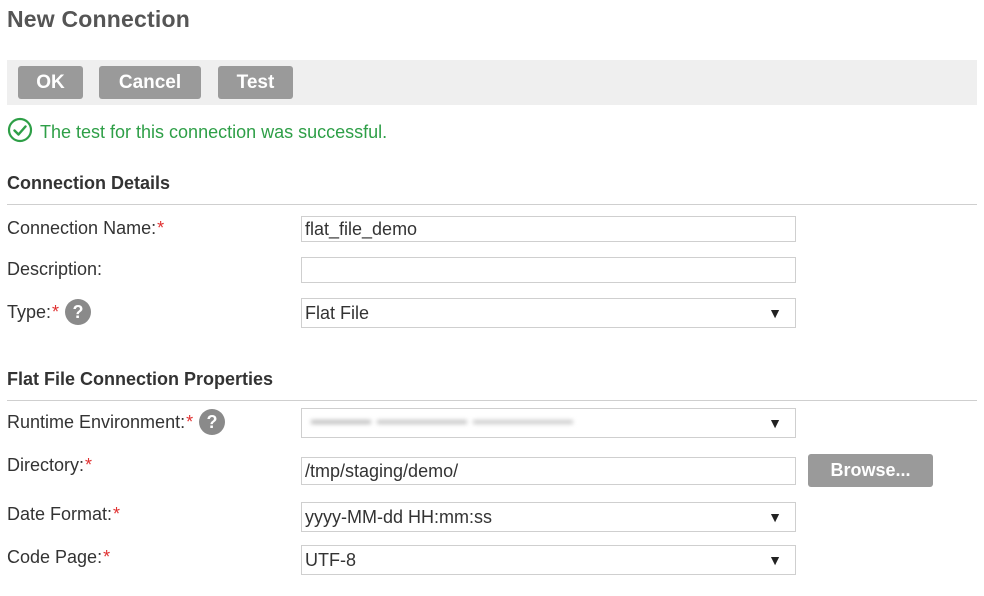  Describe the element at coordinates (140, 379) in the screenshot. I see `flat-file-properties-heading: Flat File Connection Properties` at that location.